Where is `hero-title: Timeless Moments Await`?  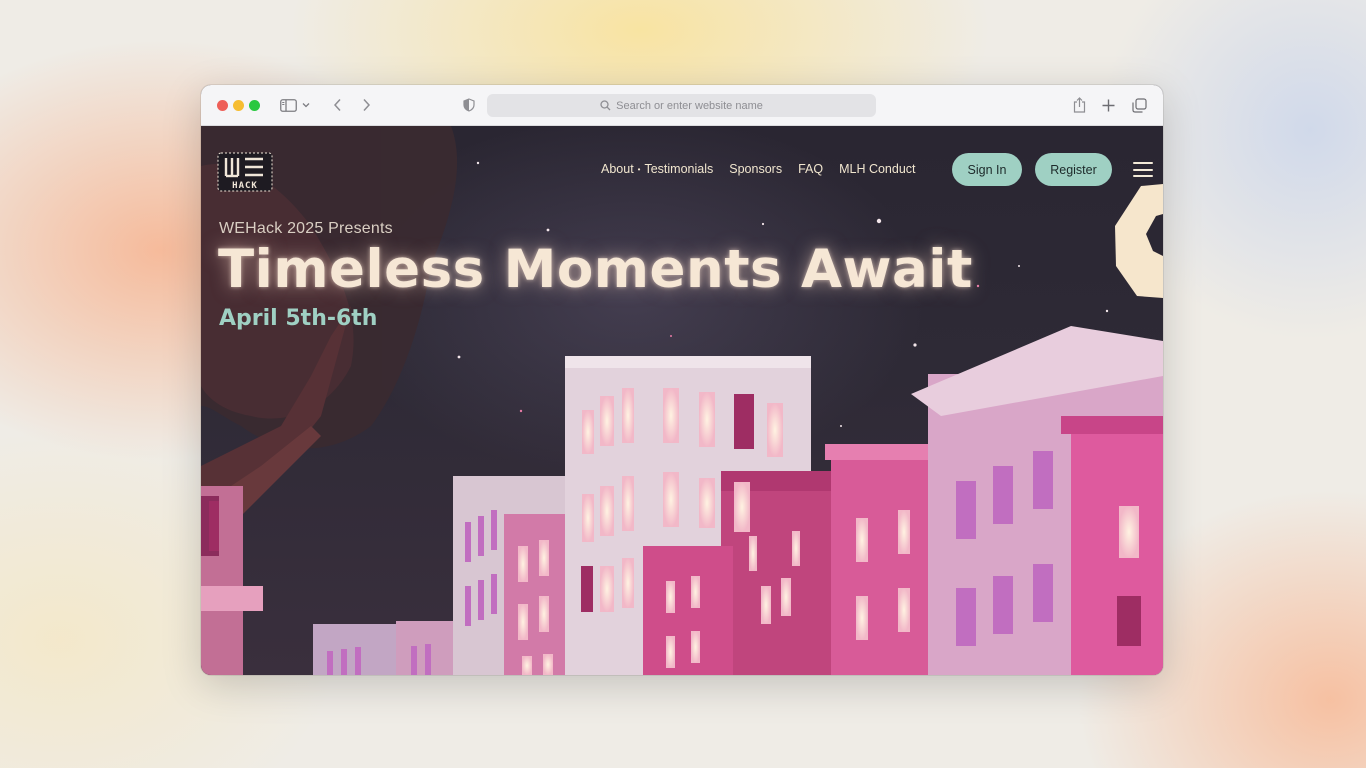 hero-title: Timeless Moments Await is located at coordinates (595, 269).